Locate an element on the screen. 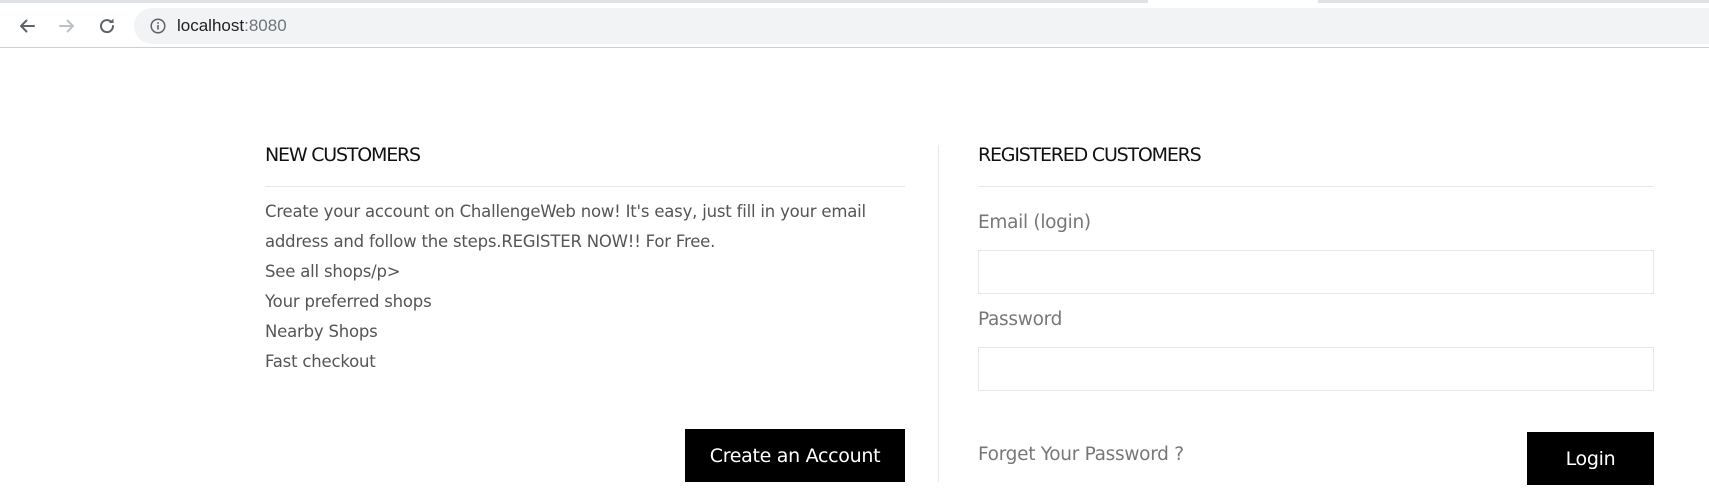  forgot-password-link: Forget Your Password ? is located at coordinates (1081, 454).